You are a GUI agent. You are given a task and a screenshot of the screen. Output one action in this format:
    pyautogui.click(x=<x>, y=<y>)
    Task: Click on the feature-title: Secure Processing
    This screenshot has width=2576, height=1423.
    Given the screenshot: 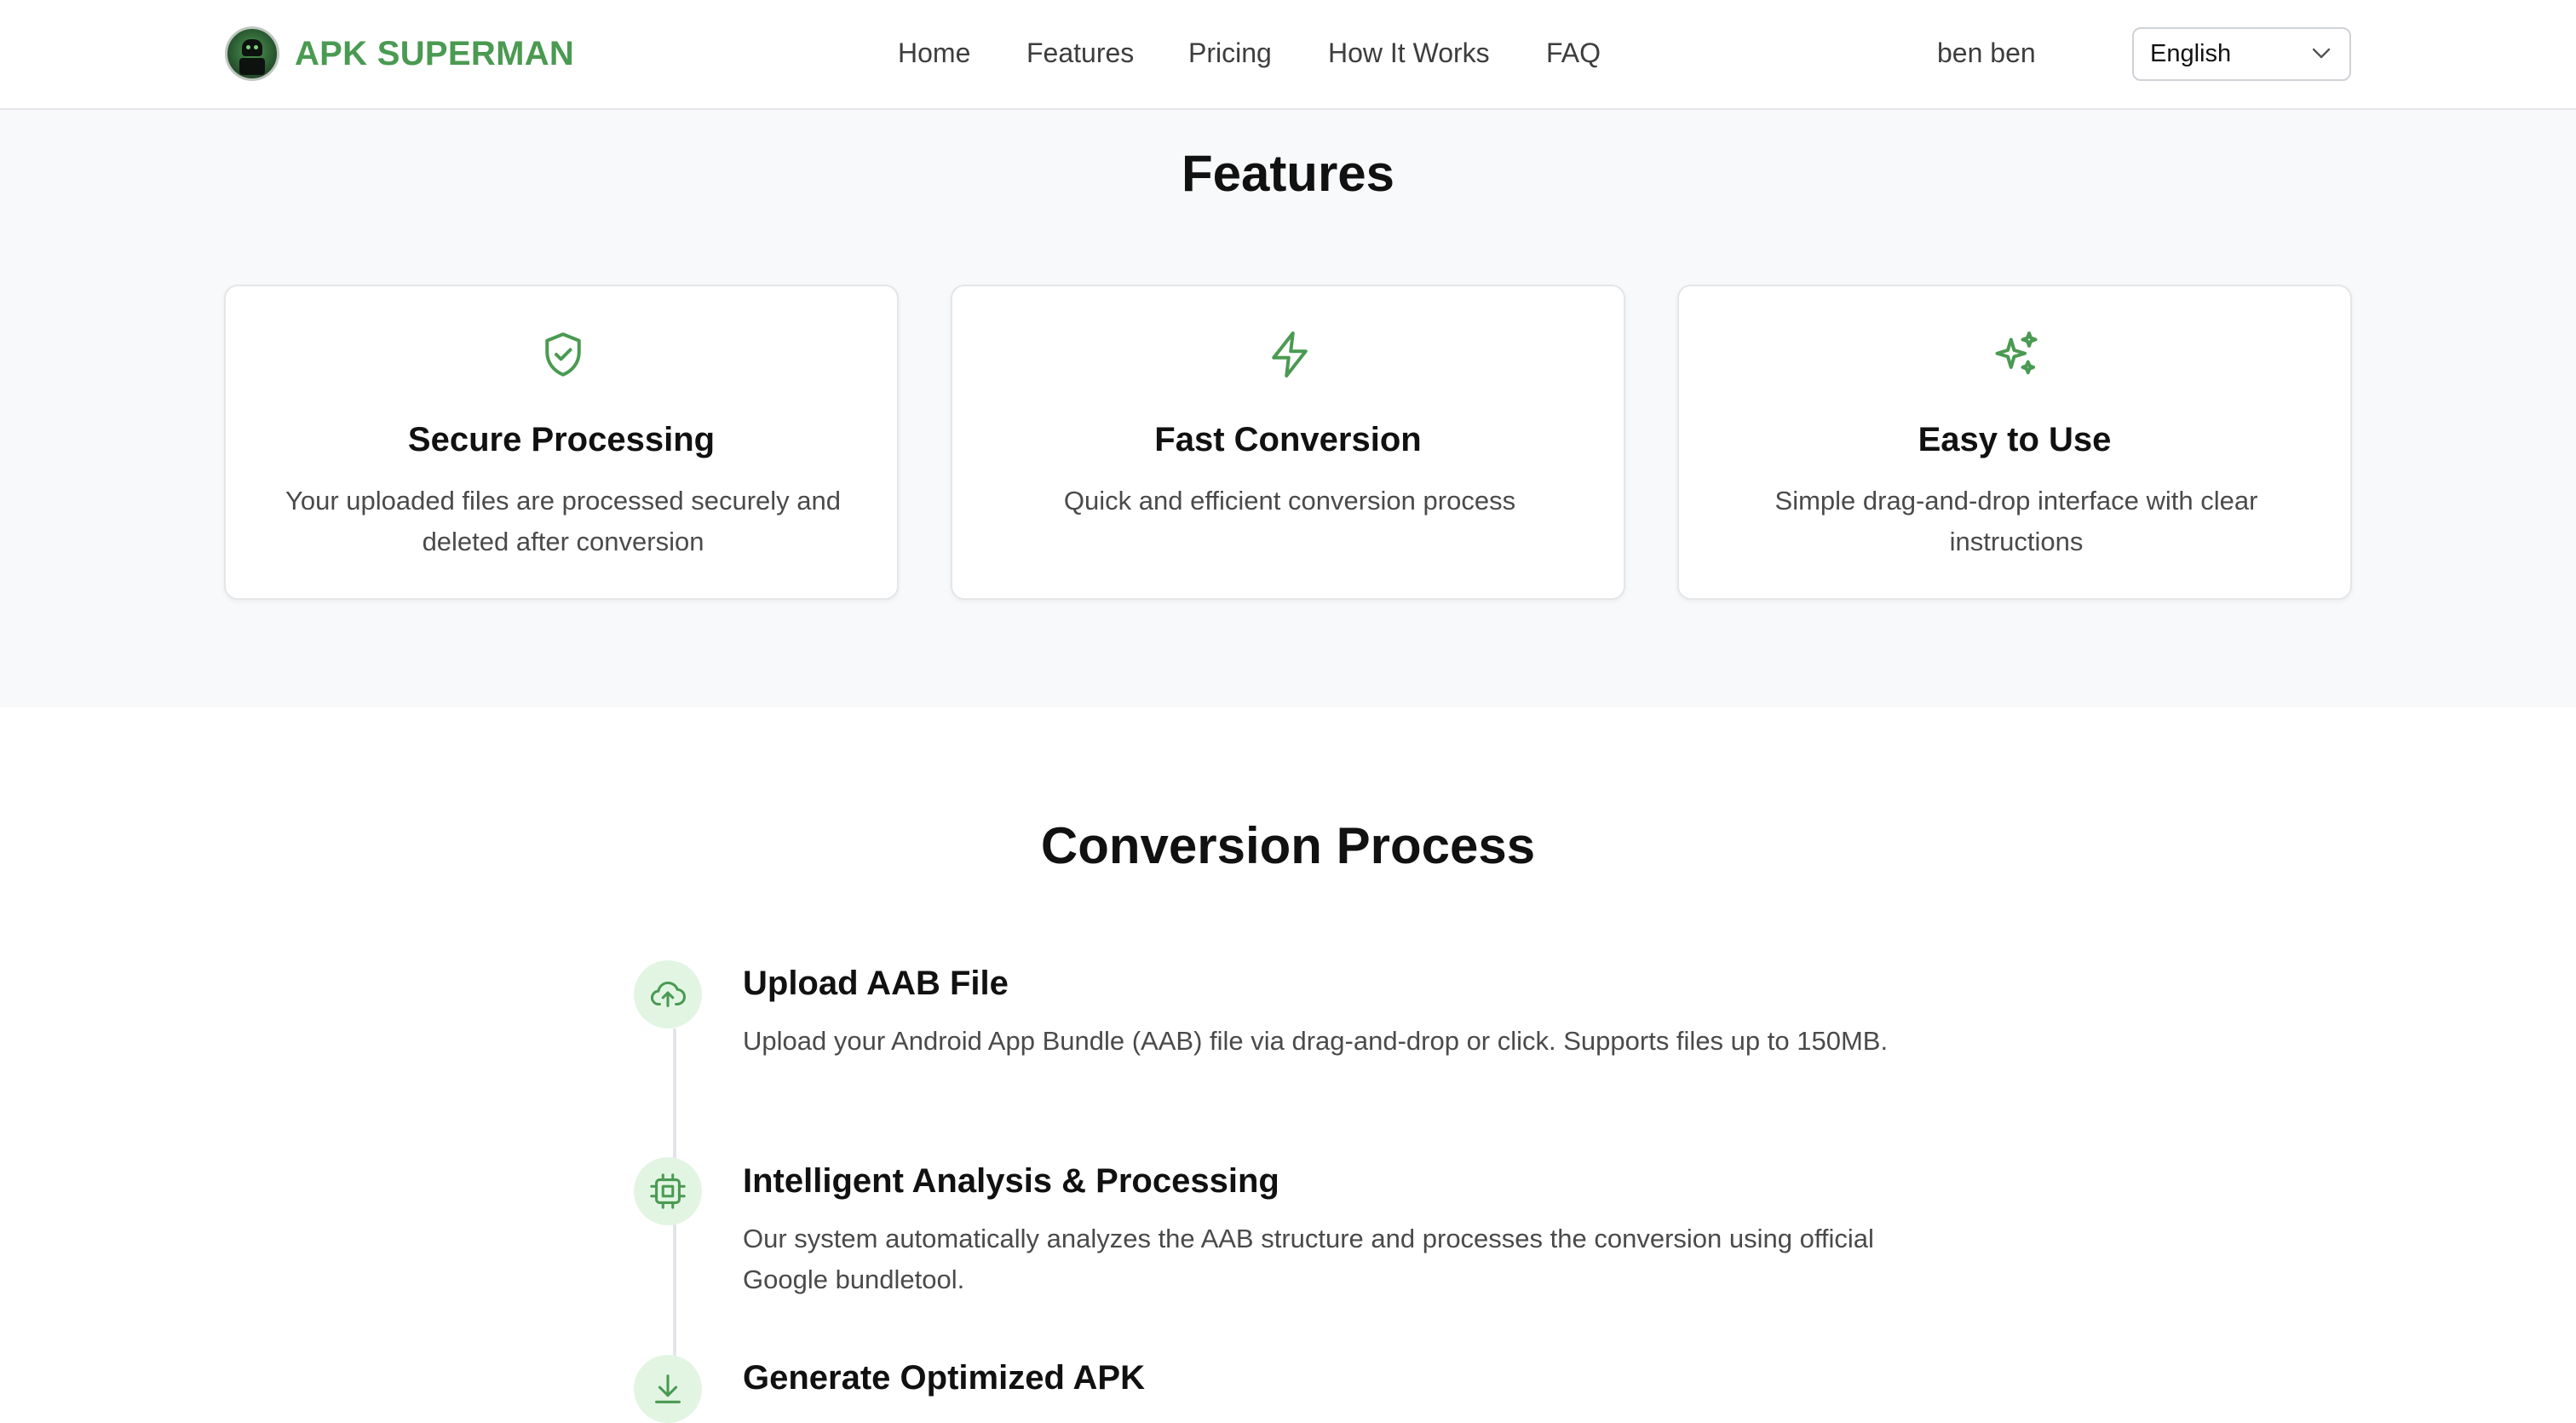 What is the action you would take?
    pyautogui.click(x=561, y=439)
    